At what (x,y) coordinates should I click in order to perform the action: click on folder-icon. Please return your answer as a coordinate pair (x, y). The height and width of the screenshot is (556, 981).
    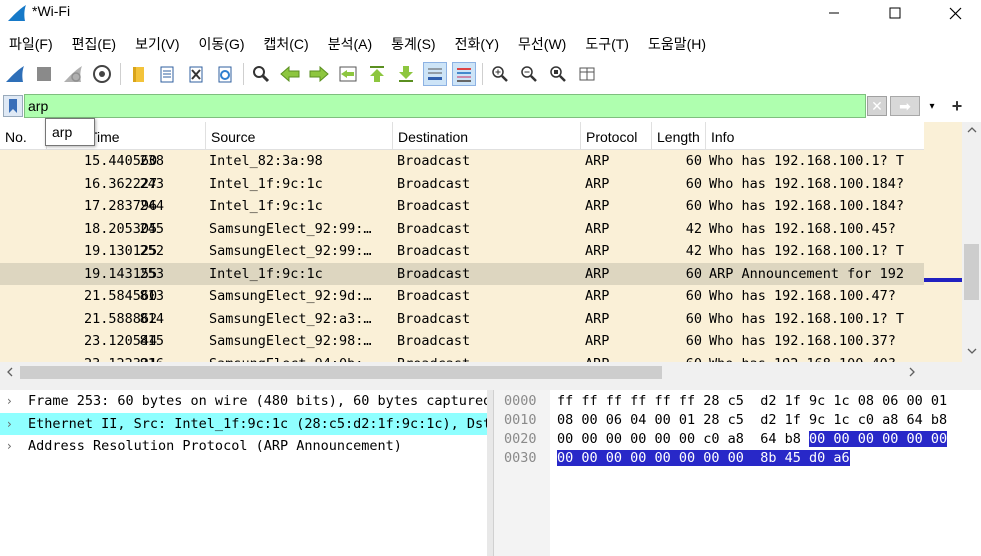
    Looking at the image, I should click on (138, 74).